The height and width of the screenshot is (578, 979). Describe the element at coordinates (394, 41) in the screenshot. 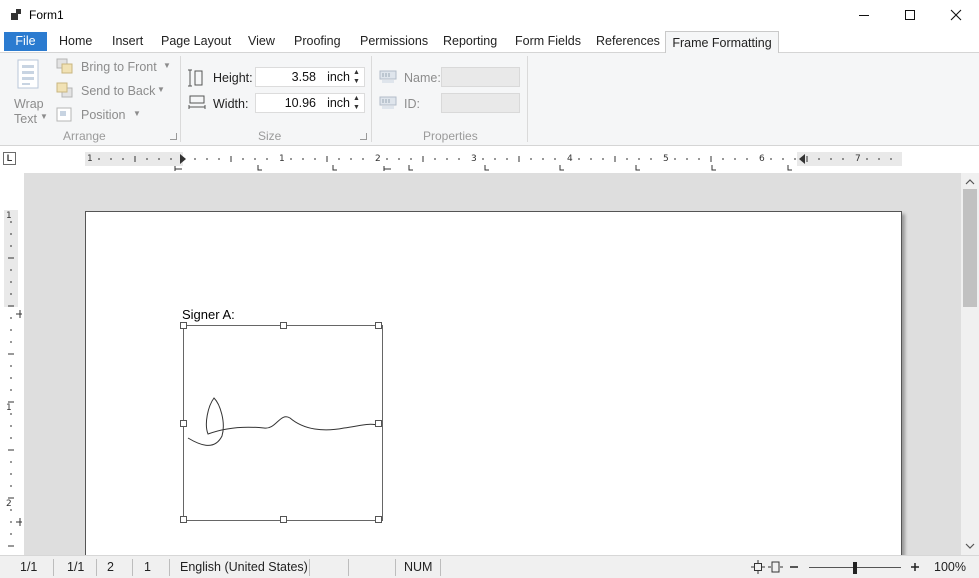

I see `tab-permissions: Permissions` at that location.